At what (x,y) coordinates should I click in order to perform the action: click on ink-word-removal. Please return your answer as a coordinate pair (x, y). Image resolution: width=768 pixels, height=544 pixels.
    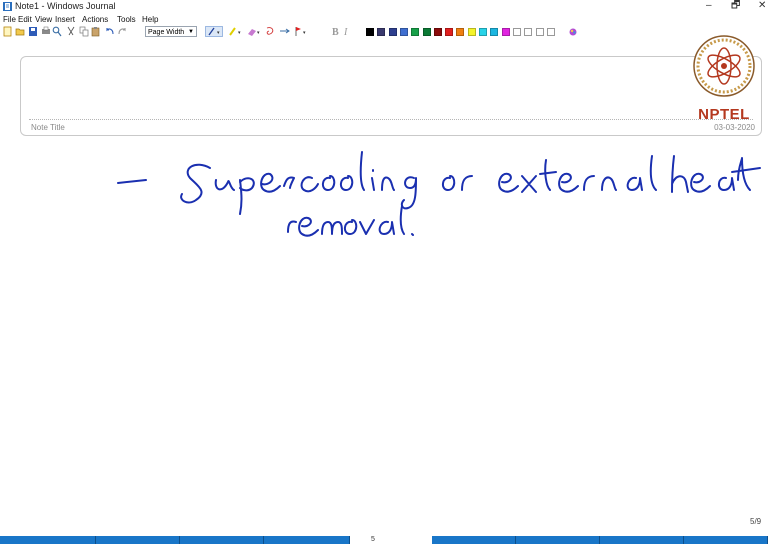
    Looking at the image, I should click on (350, 221).